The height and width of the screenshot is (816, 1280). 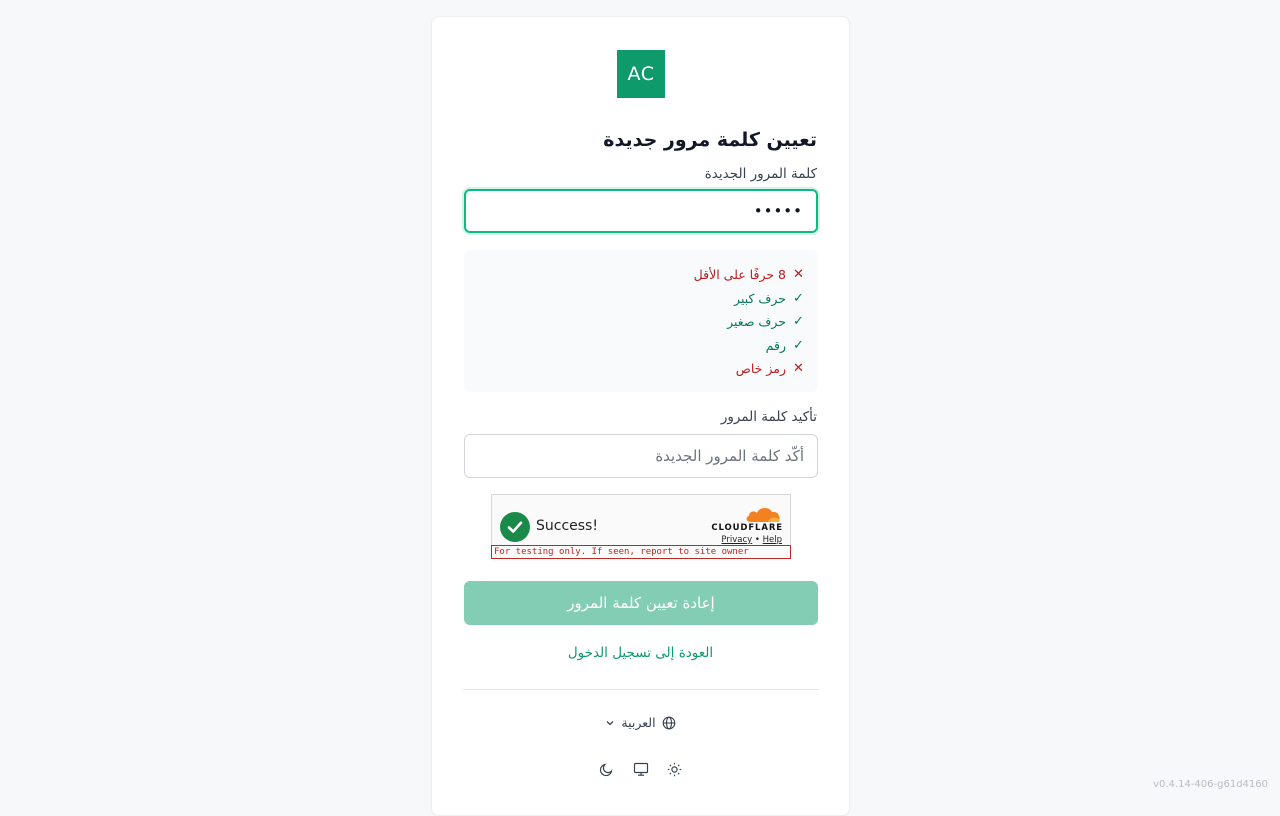 What do you see at coordinates (760, 298) in the screenshot?
I see `requirement-label: حرف كبير` at bounding box center [760, 298].